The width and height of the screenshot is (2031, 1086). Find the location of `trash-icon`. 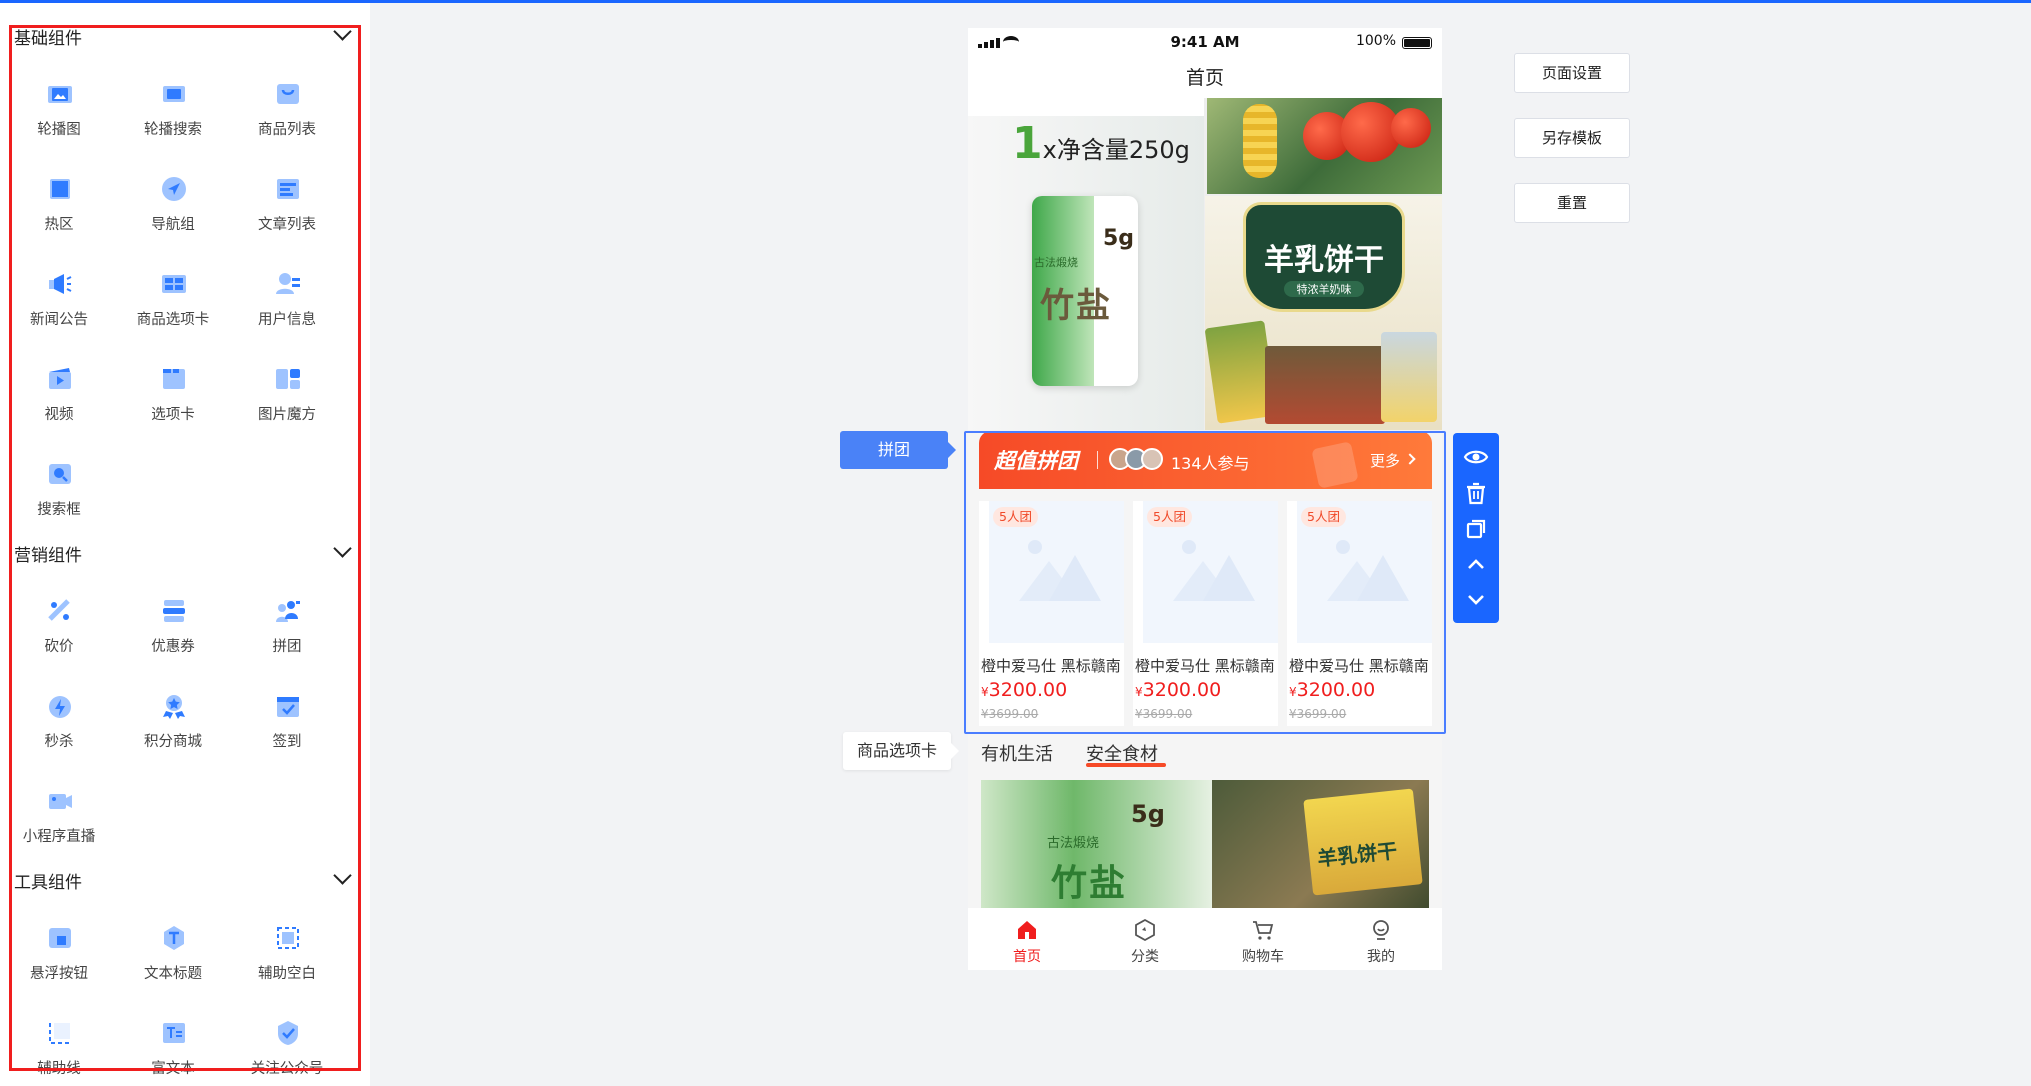

trash-icon is located at coordinates (1476, 493).